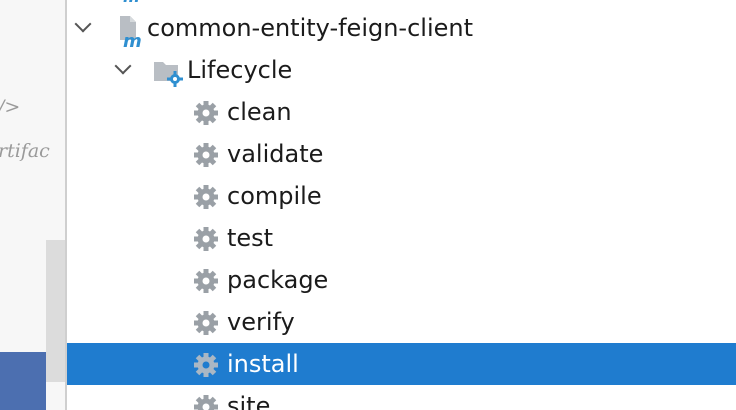 The height and width of the screenshot is (410, 736). Describe the element at coordinates (310, 28) in the screenshot. I see `project-label: common-entity-feign-client` at that location.